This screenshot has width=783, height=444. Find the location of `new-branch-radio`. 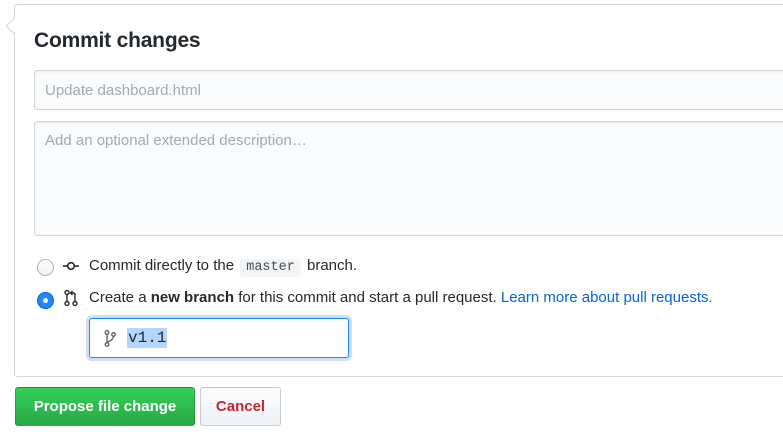

new-branch-radio is located at coordinates (45, 300).